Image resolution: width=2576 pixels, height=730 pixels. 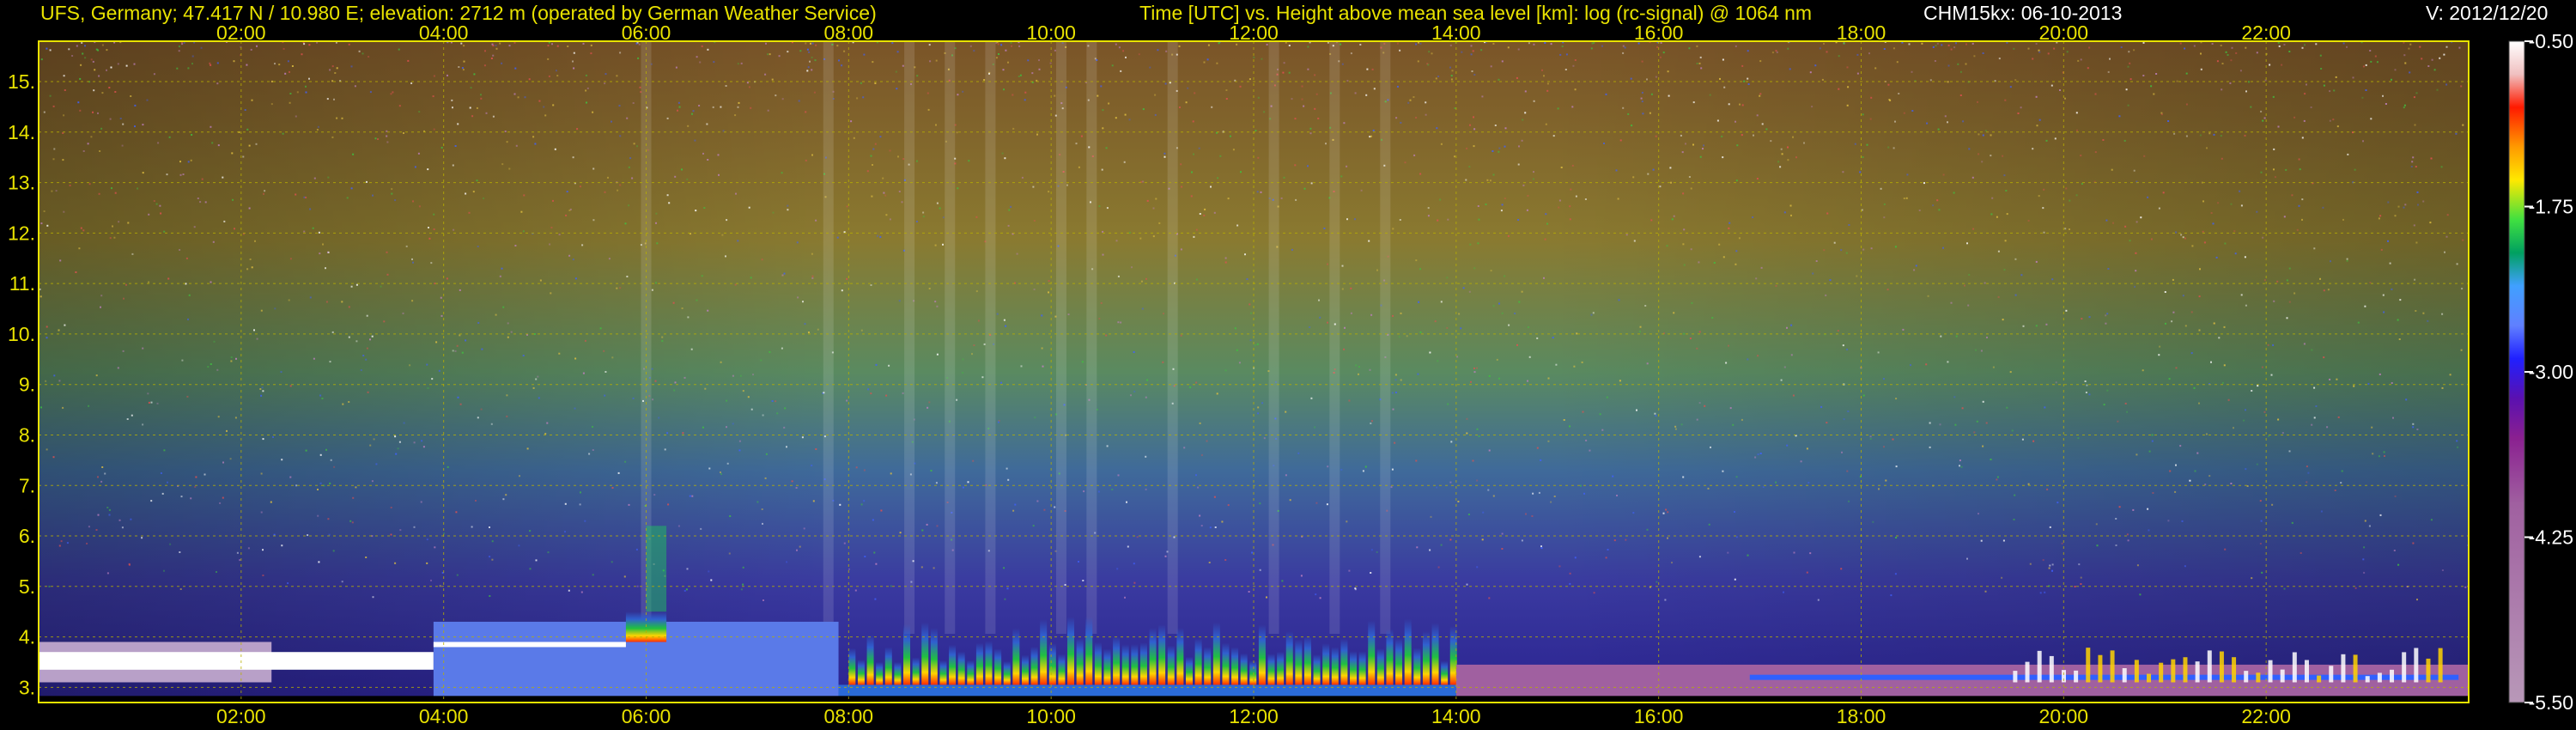 What do you see at coordinates (2551, 207) in the screenshot?
I see `colorbar-tick-label: -1.75` at bounding box center [2551, 207].